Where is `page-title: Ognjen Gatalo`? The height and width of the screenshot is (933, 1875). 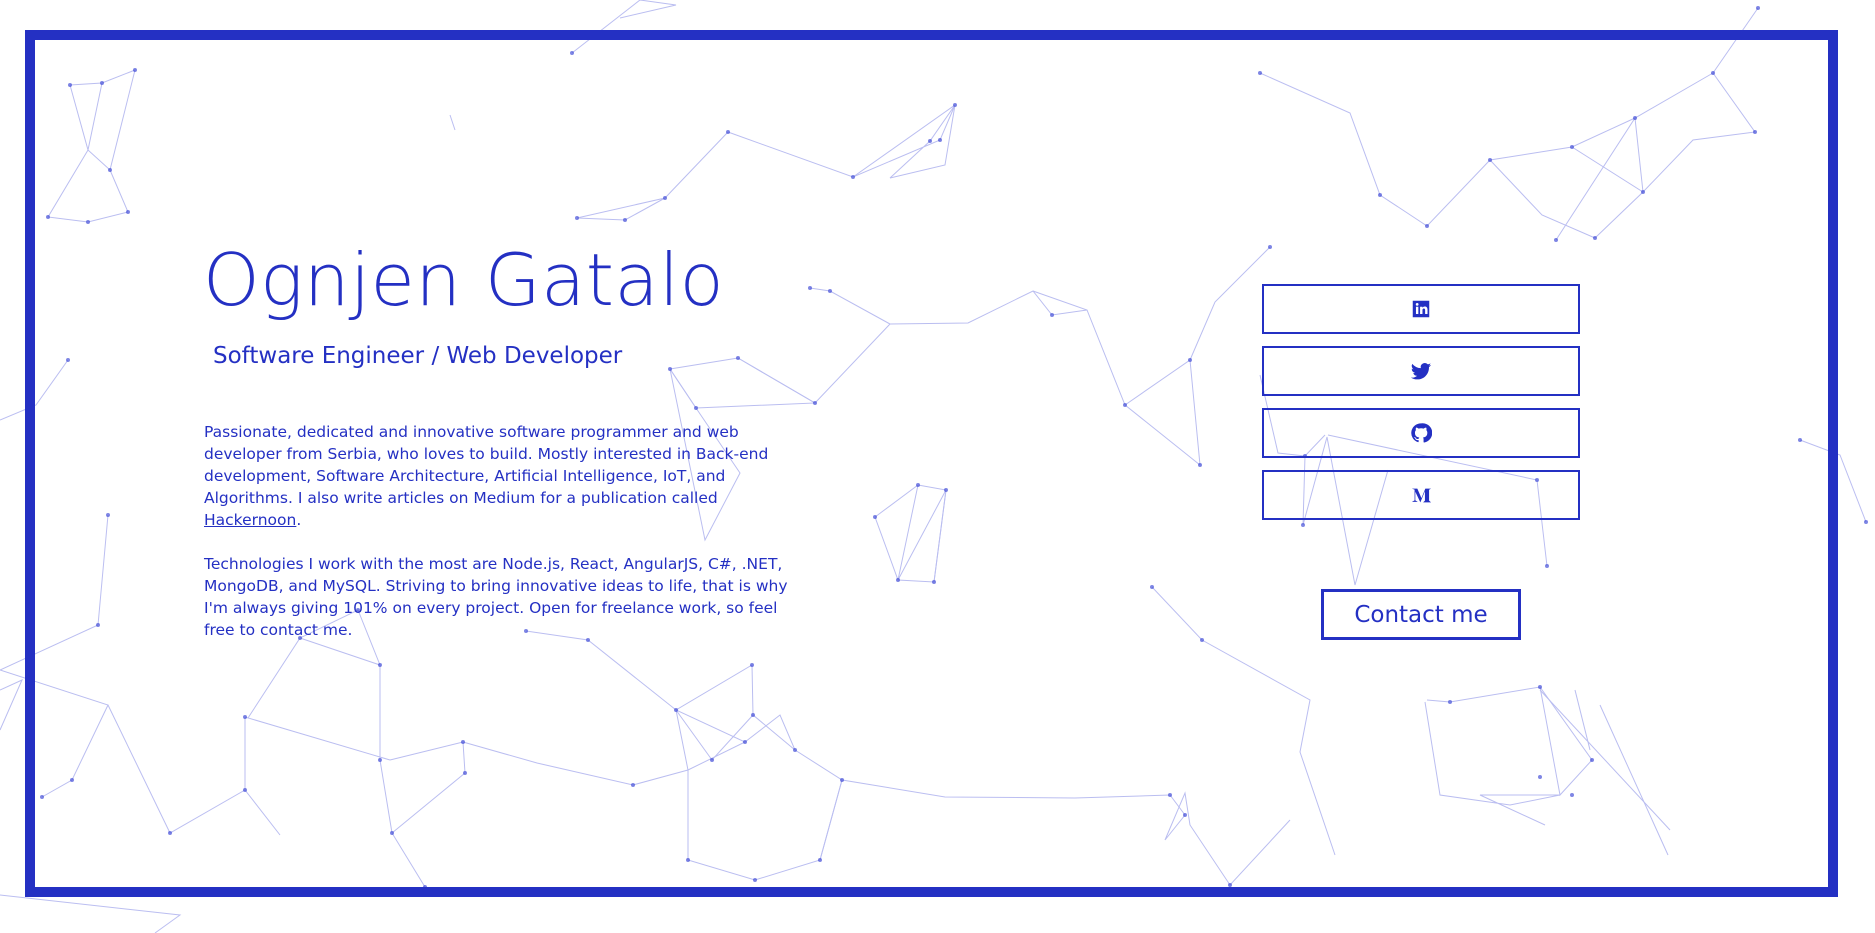
page-title: Ognjen Gatalo is located at coordinates (464, 280).